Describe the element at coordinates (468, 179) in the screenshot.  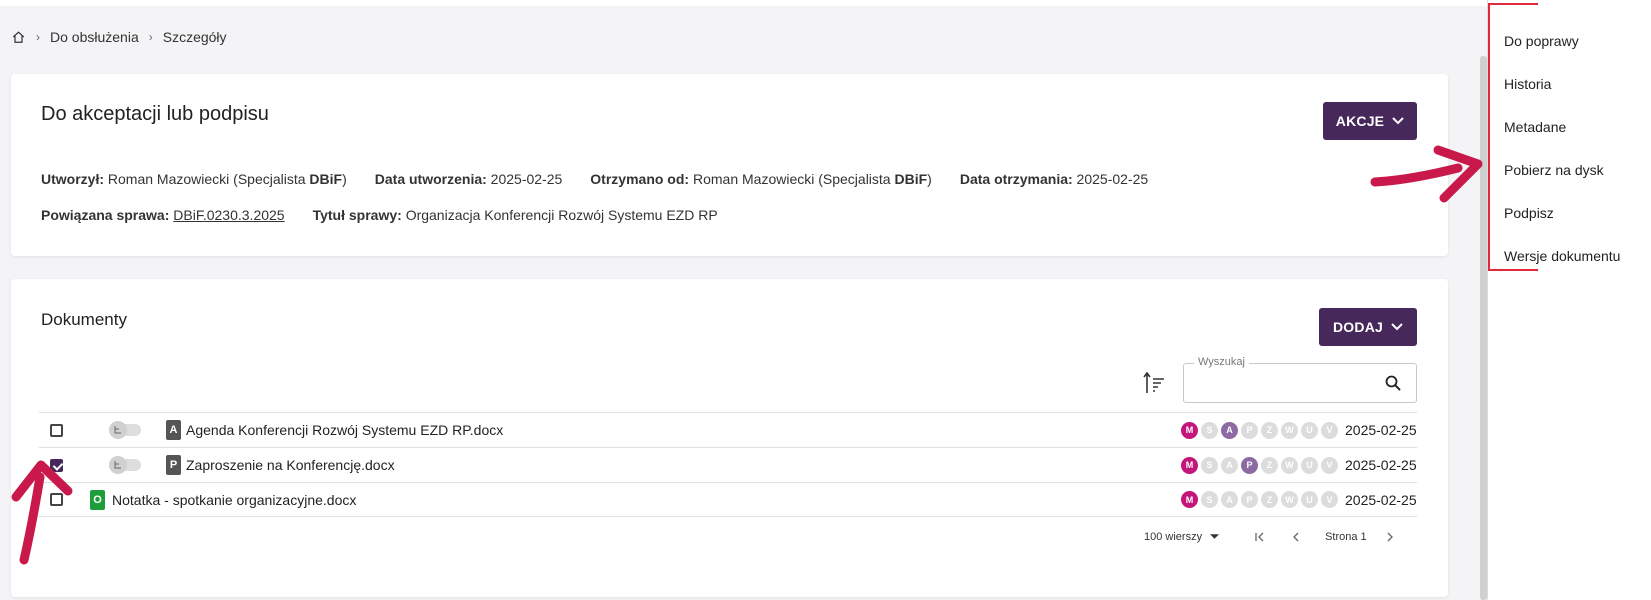
I see `created-date: Data utworzenia: 2025-02-25` at that location.